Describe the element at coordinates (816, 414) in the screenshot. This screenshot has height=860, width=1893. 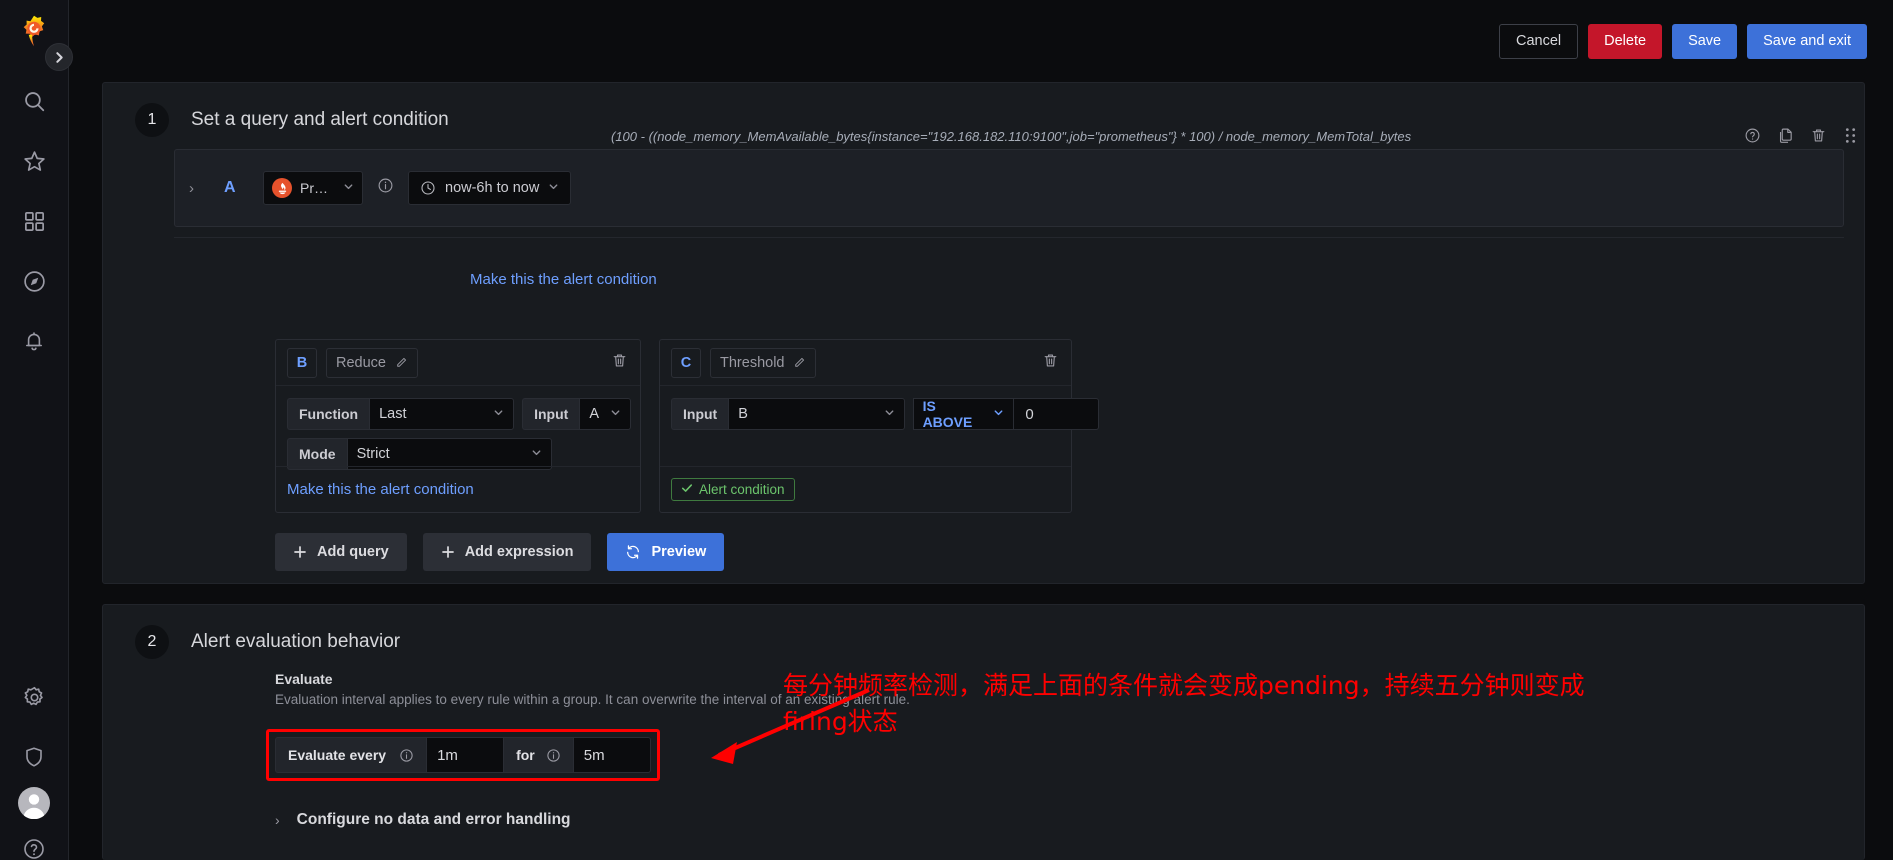
I see `threshold-input-select: B` at that location.